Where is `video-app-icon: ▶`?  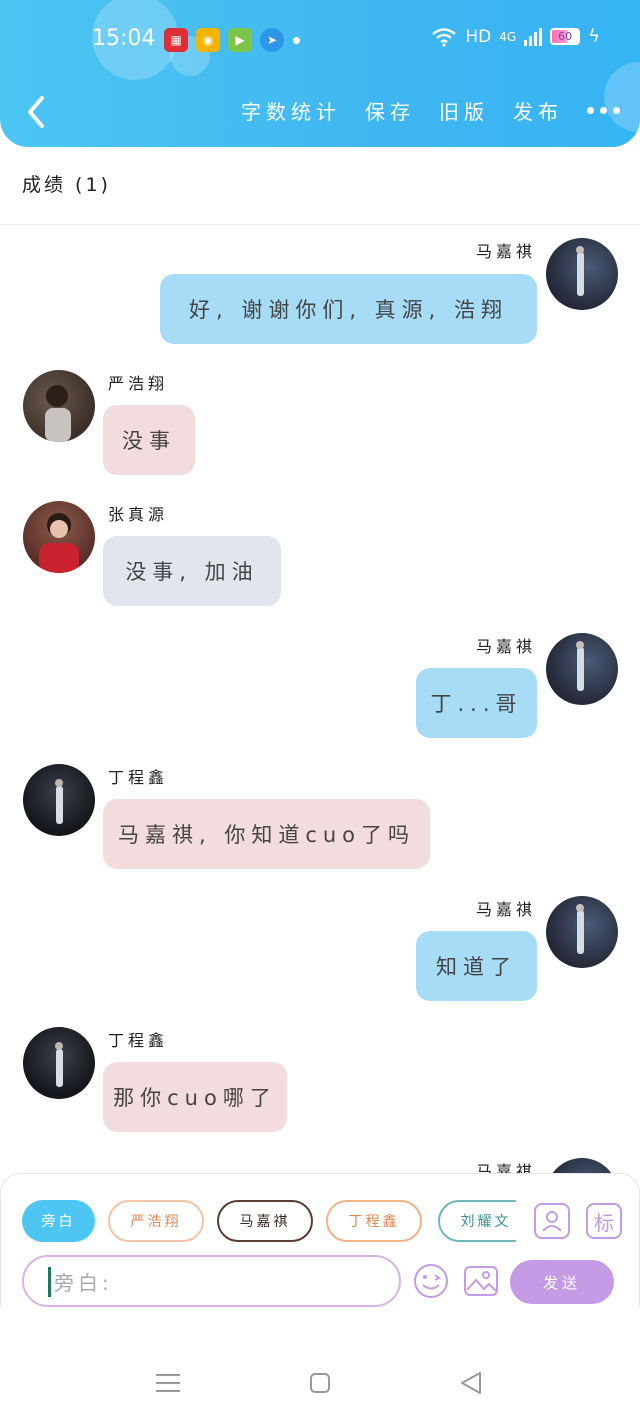
video-app-icon: ▶ is located at coordinates (240, 40).